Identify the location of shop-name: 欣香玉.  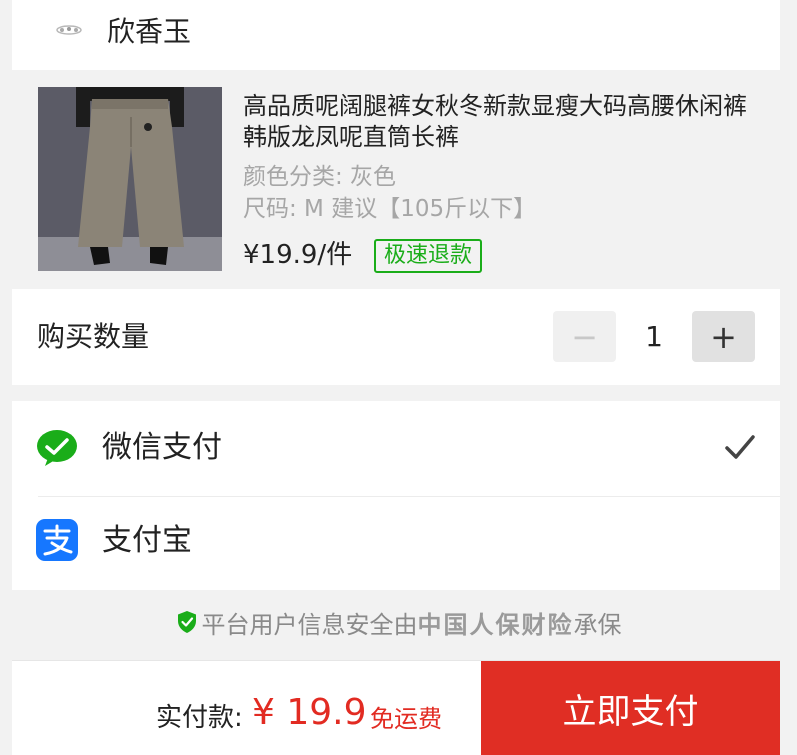
(149, 32).